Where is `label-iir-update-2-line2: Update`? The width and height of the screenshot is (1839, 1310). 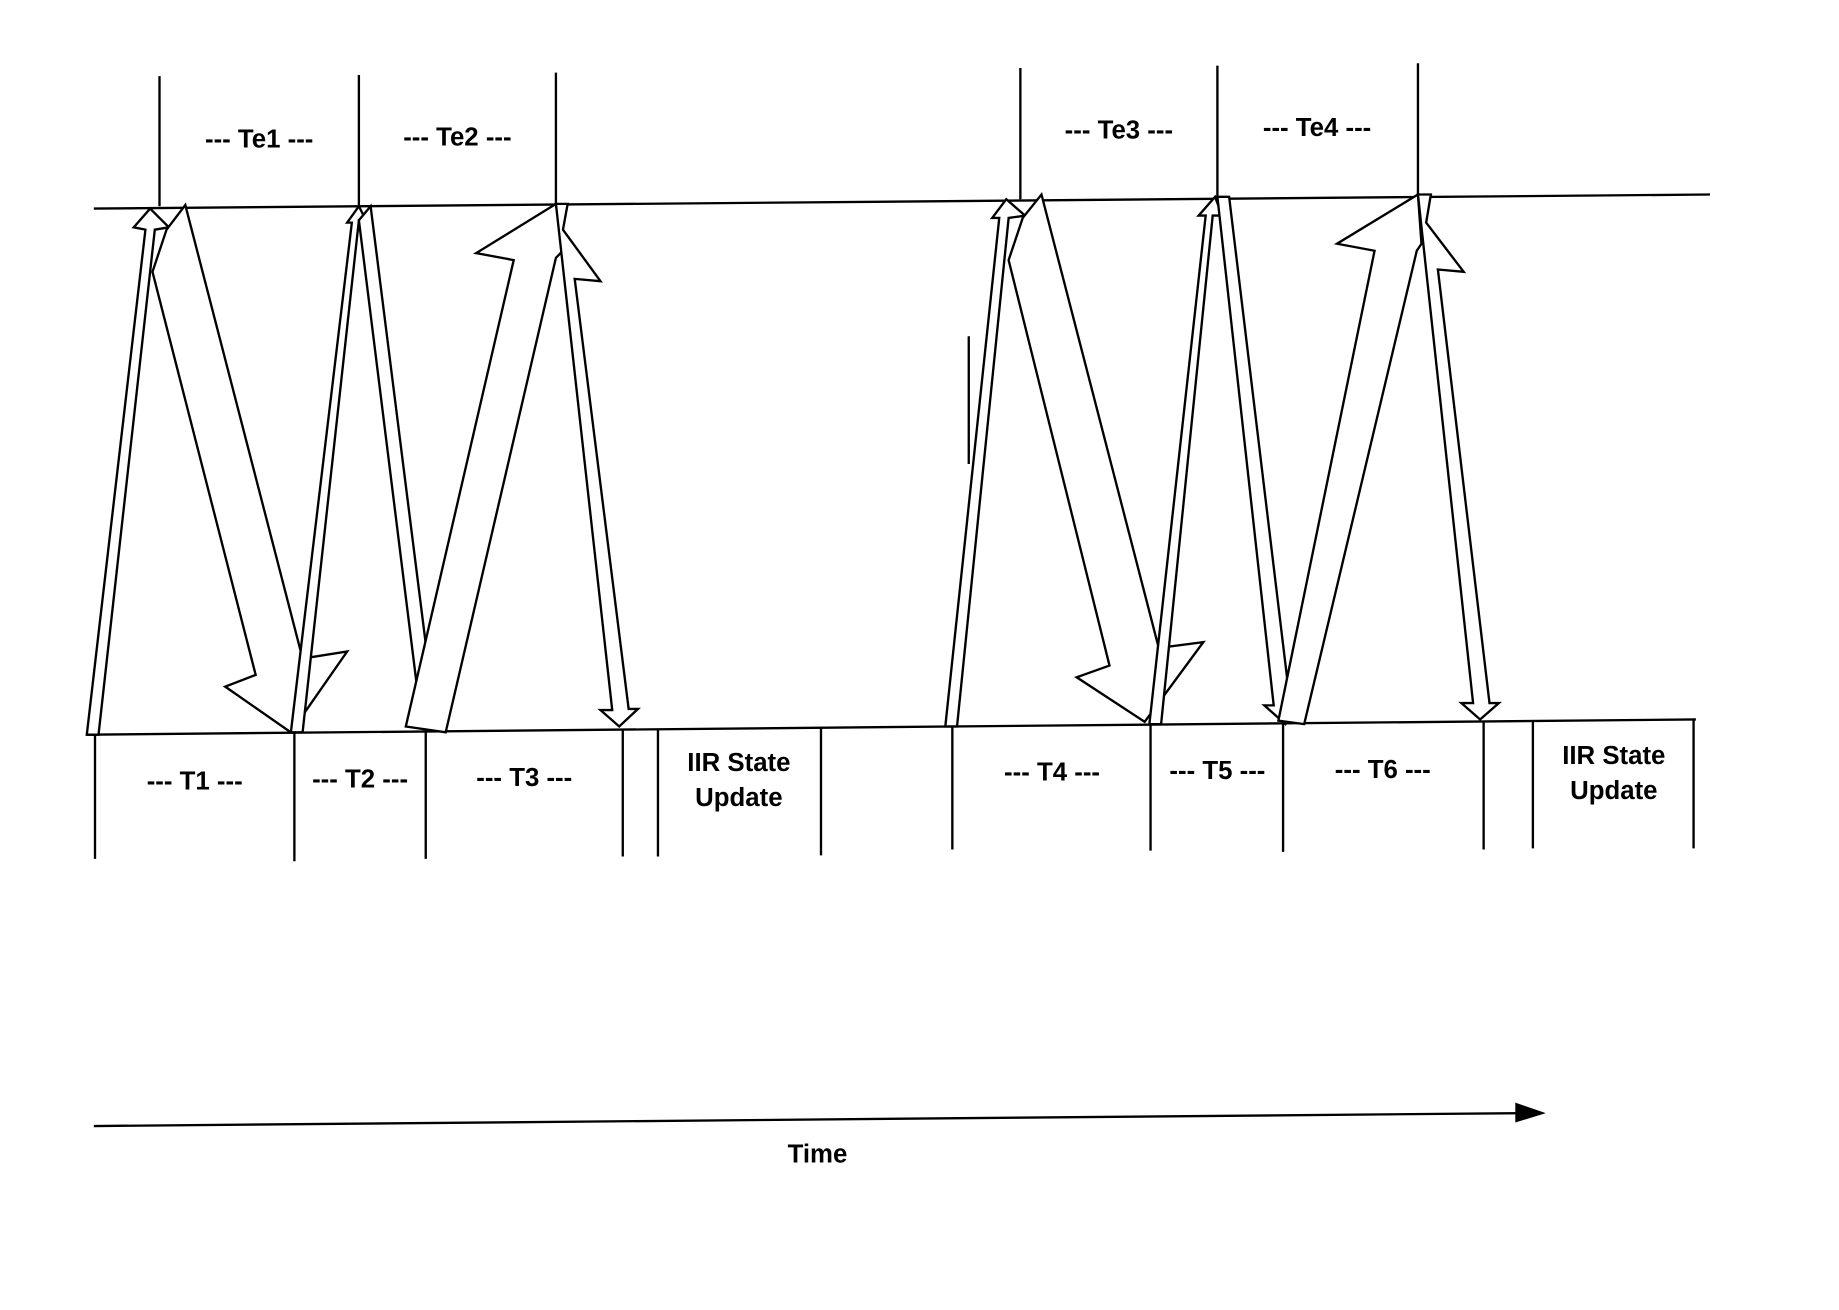
label-iir-update-2-line2: Update is located at coordinates (1613, 791).